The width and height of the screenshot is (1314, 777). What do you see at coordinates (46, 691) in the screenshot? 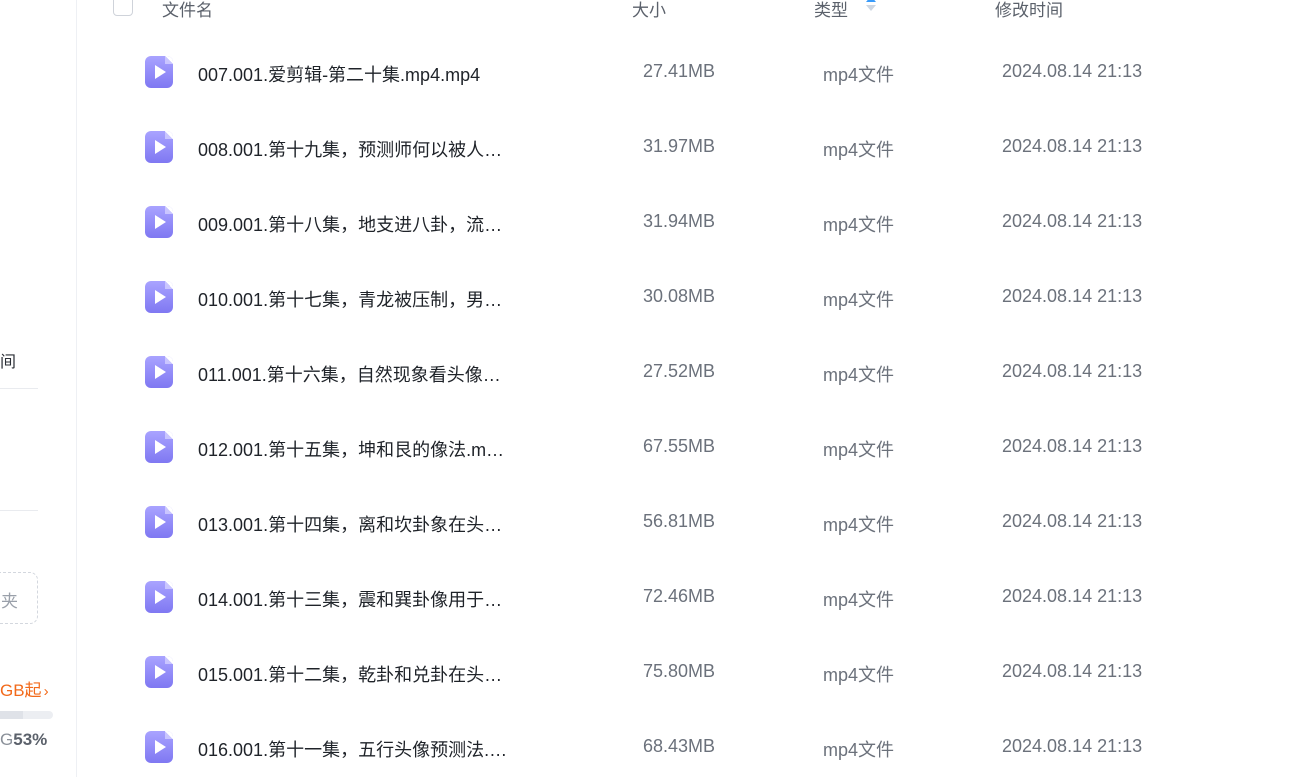
I see `chevron-right-icon: ›` at bounding box center [46, 691].